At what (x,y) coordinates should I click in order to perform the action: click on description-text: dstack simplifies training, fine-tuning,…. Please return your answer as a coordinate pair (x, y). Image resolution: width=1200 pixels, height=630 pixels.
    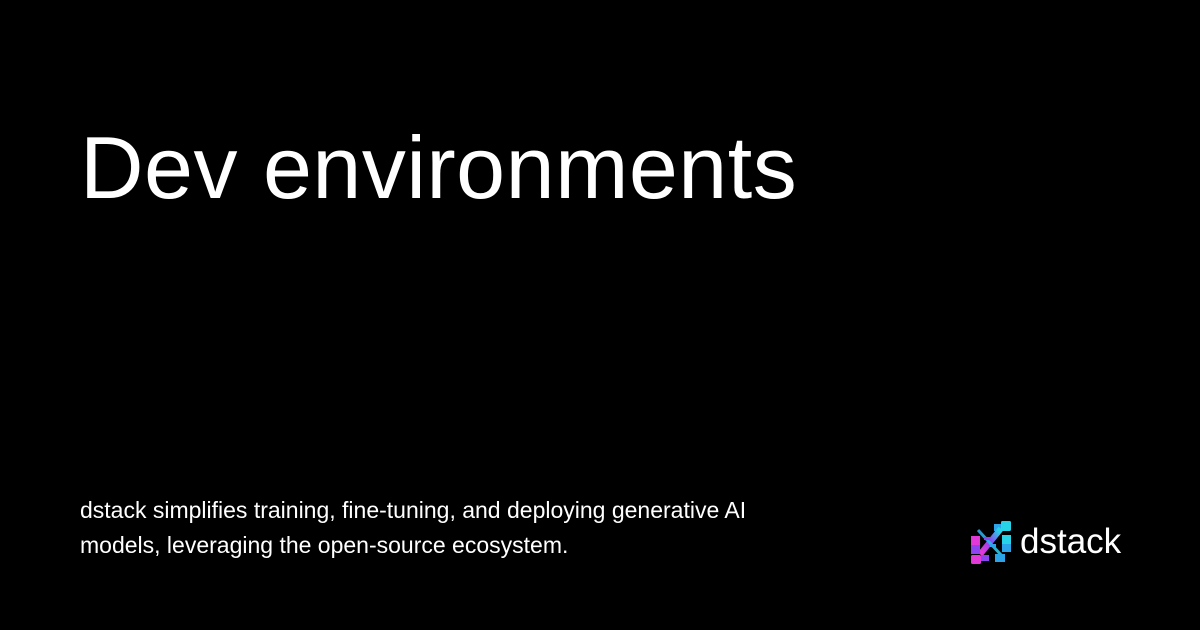
    Looking at the image, I should click on (413, 527).